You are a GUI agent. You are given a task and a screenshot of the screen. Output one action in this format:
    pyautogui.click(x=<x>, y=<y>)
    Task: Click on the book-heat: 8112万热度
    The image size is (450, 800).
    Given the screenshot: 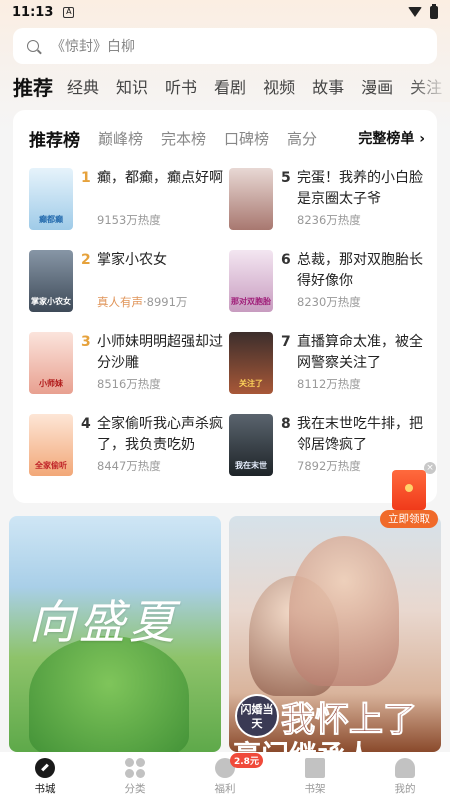 What is the action you would take?
    pyautogui.click(x=329, y=384)
    